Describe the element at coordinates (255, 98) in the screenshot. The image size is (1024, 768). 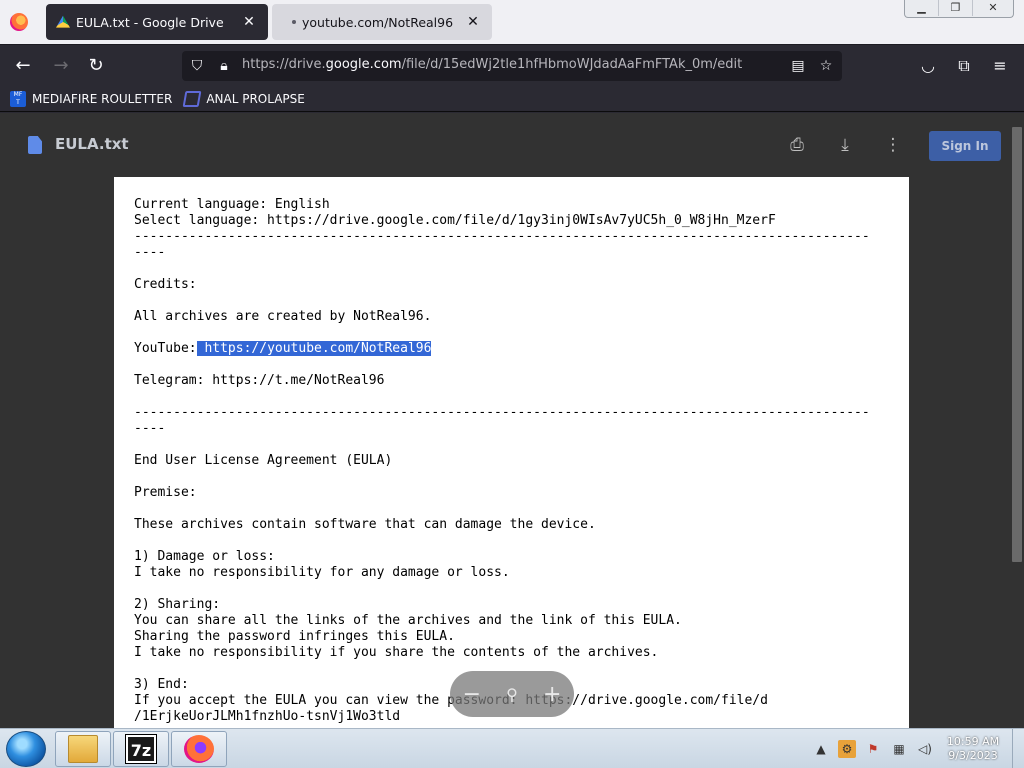
I see `bookmark-label: ANAL PROLAPSE` at that location.